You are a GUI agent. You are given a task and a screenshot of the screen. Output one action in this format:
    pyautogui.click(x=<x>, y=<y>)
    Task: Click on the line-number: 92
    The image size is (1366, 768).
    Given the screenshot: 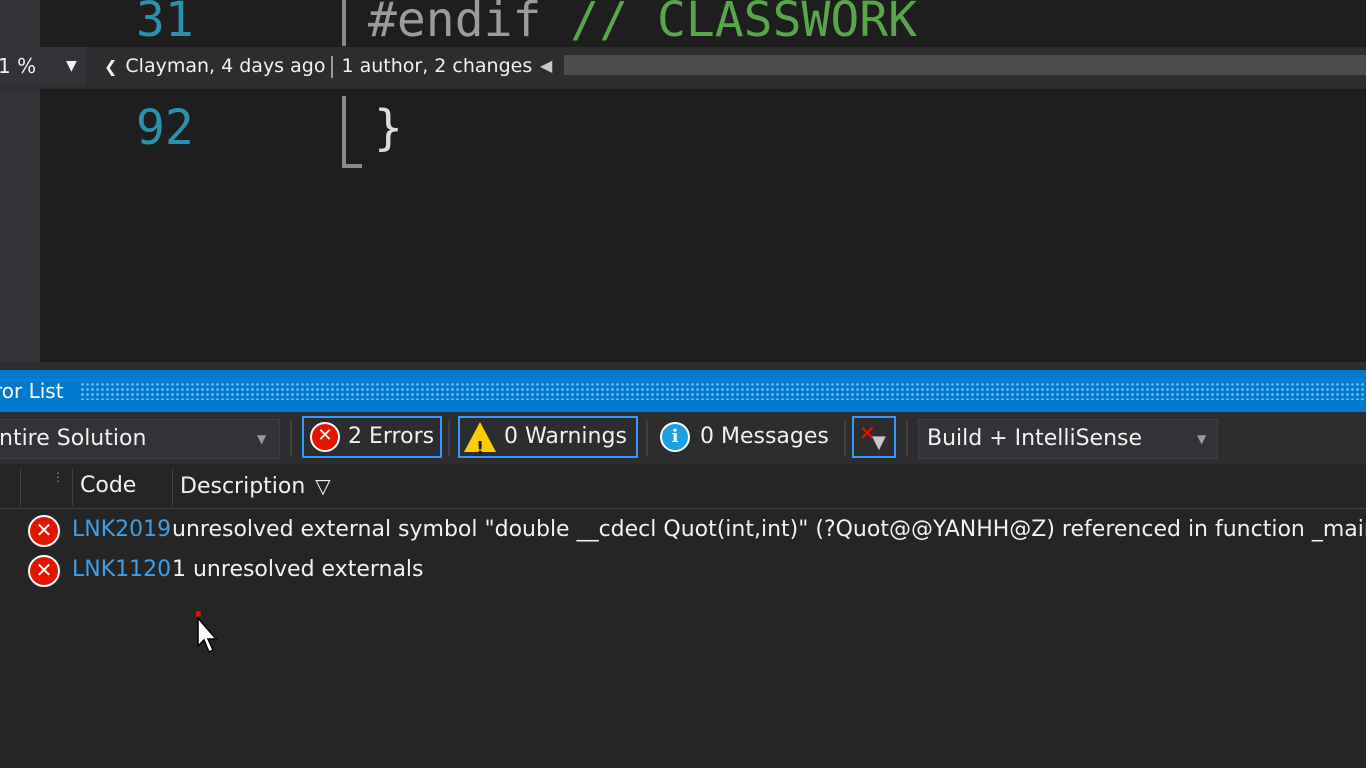 What is the action you would take?
    pyautogui.click(x=165, y=128)
    